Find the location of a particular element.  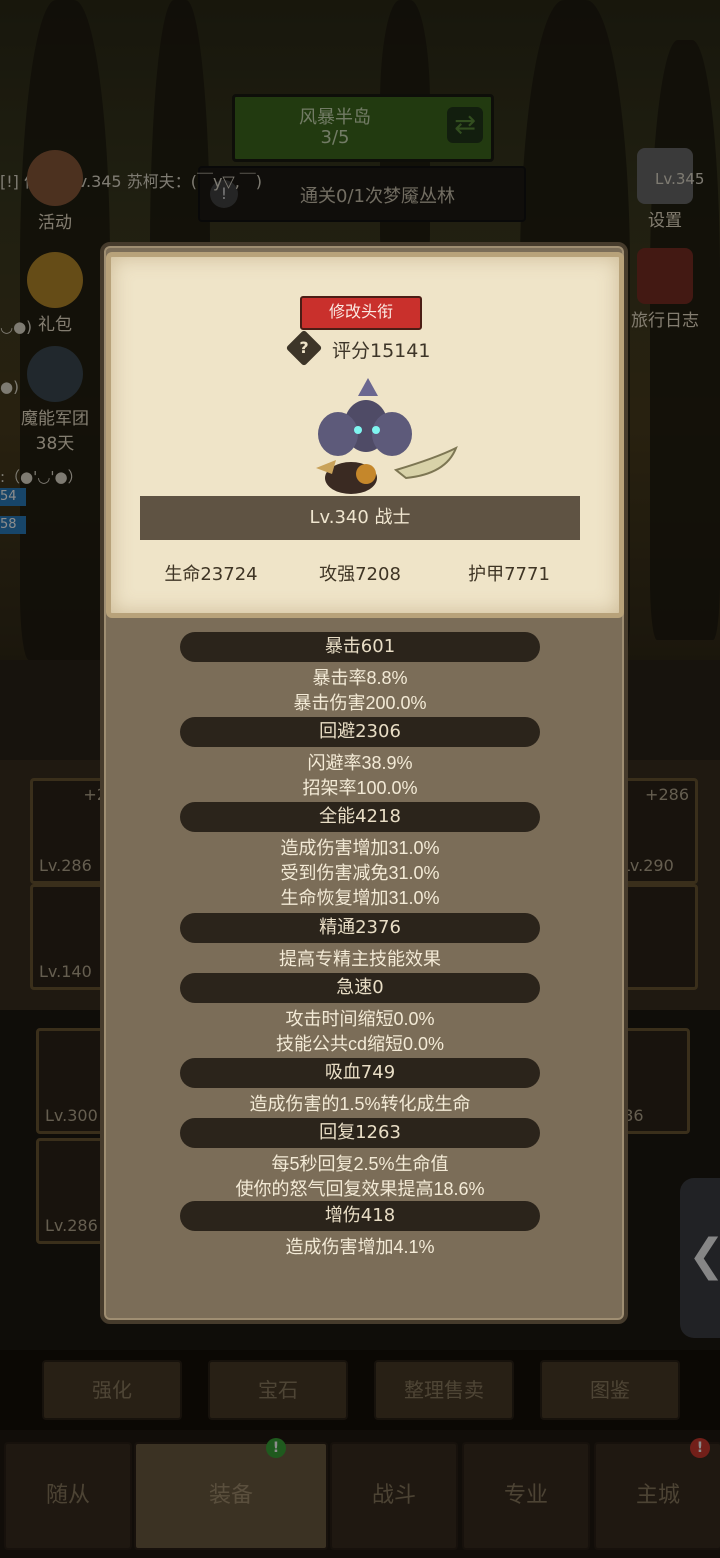

stat-detail: 生命恢复增加31.0% is located at coordinates (360, 898).